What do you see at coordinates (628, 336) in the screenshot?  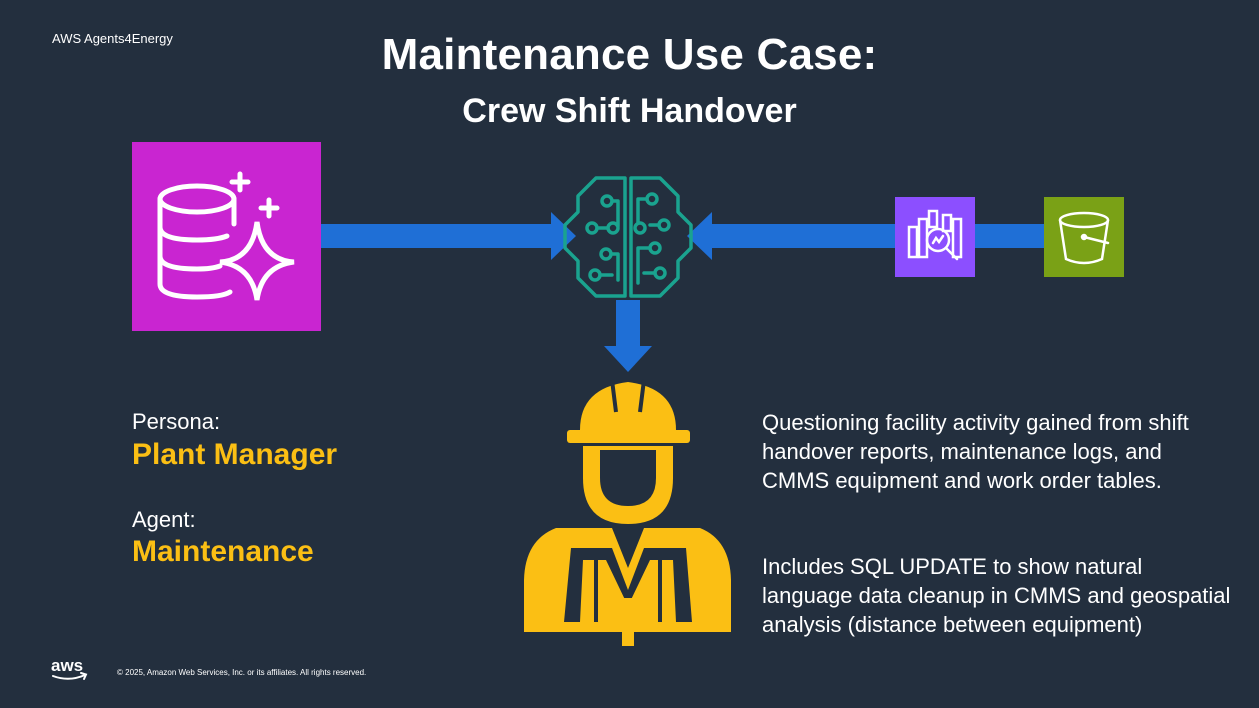 I see `arrow-agent-to-persona` at bounding box center [628, 336].